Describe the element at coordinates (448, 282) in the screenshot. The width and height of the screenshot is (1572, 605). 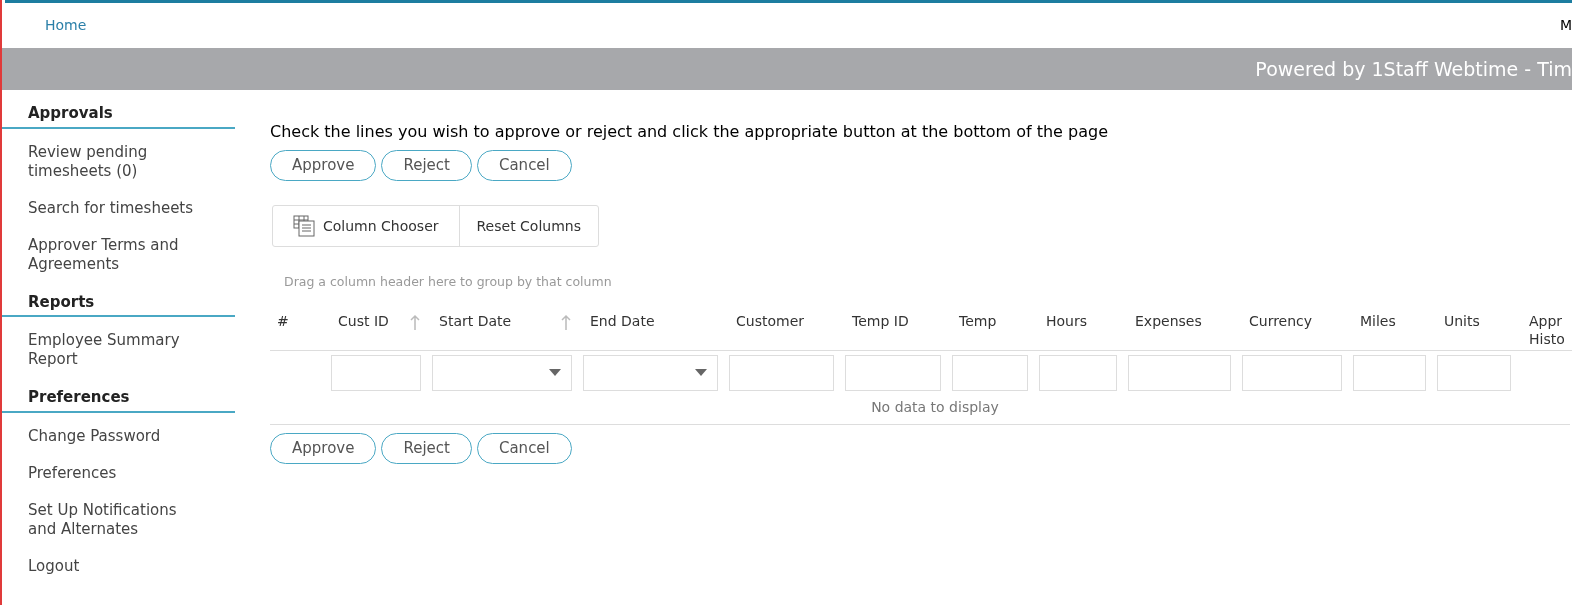
I see `group-panel-hint: Drag a column header here to group by that column` at that location.